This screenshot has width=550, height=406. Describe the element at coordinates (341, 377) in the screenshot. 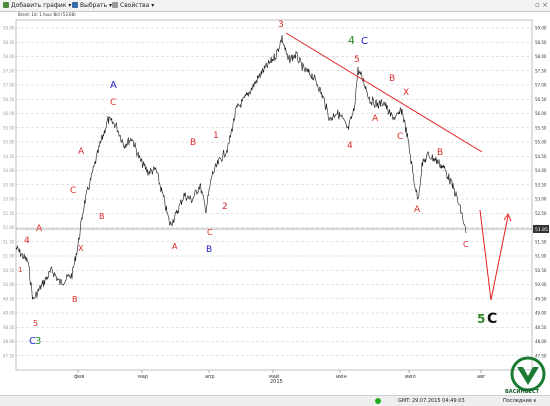

I see `month-label: июн` at that location.